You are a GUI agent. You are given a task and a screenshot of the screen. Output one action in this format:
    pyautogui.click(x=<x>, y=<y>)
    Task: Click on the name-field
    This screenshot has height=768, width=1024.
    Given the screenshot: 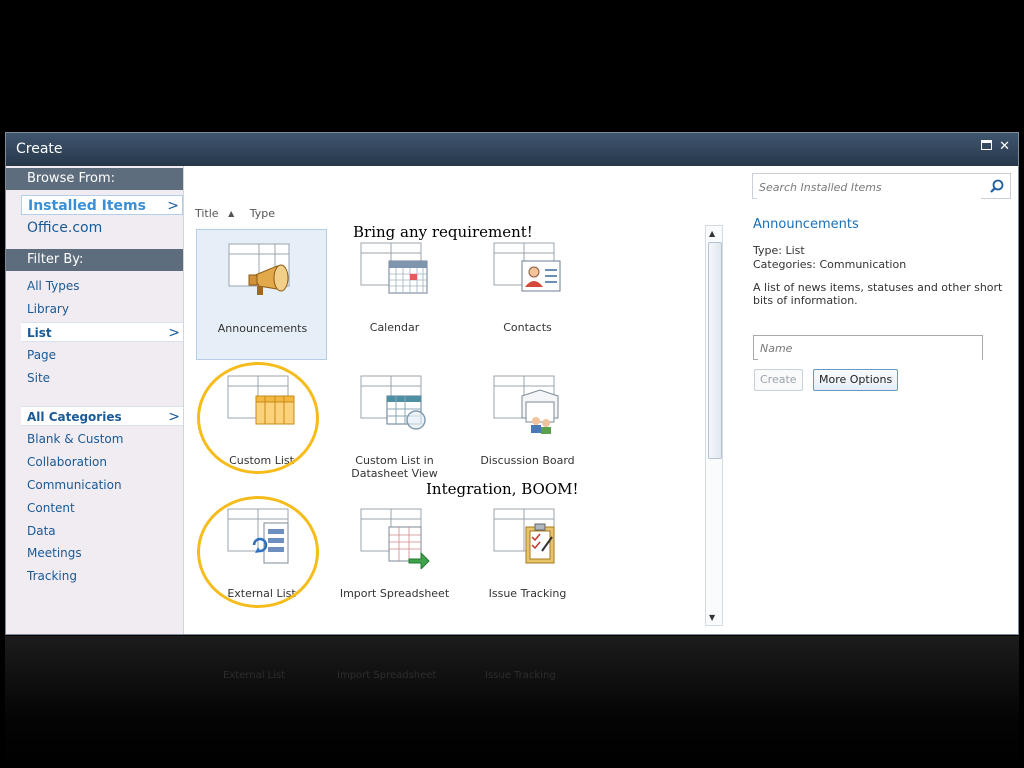 What is the action you would take?
    pyautogui.click(x=870, y=348)
    